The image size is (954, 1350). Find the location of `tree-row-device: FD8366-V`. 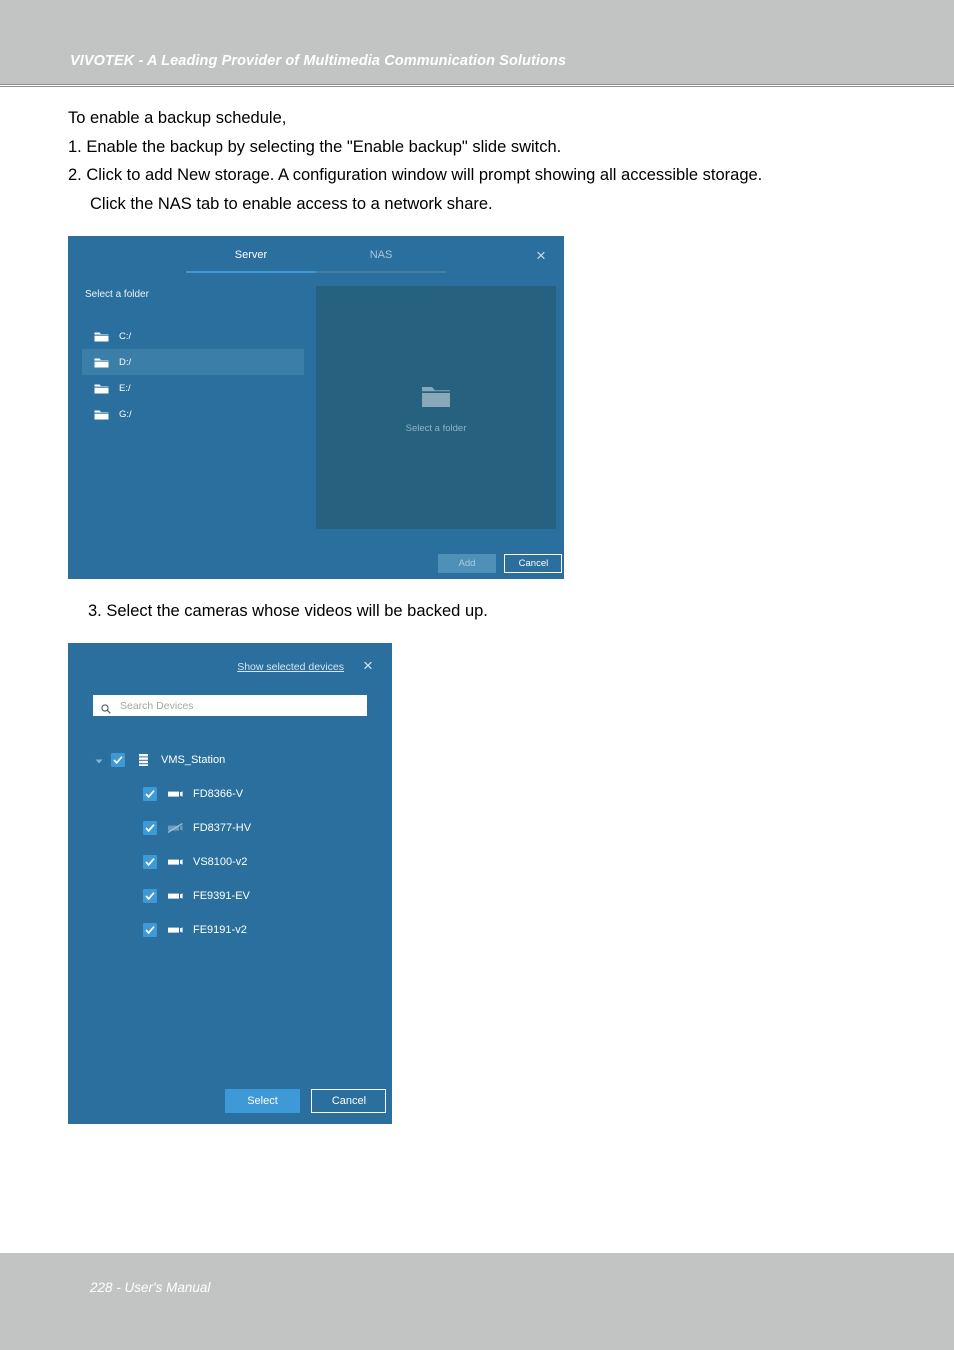

tree-row-device: FD8366-V is located at coordinates (233, 794).